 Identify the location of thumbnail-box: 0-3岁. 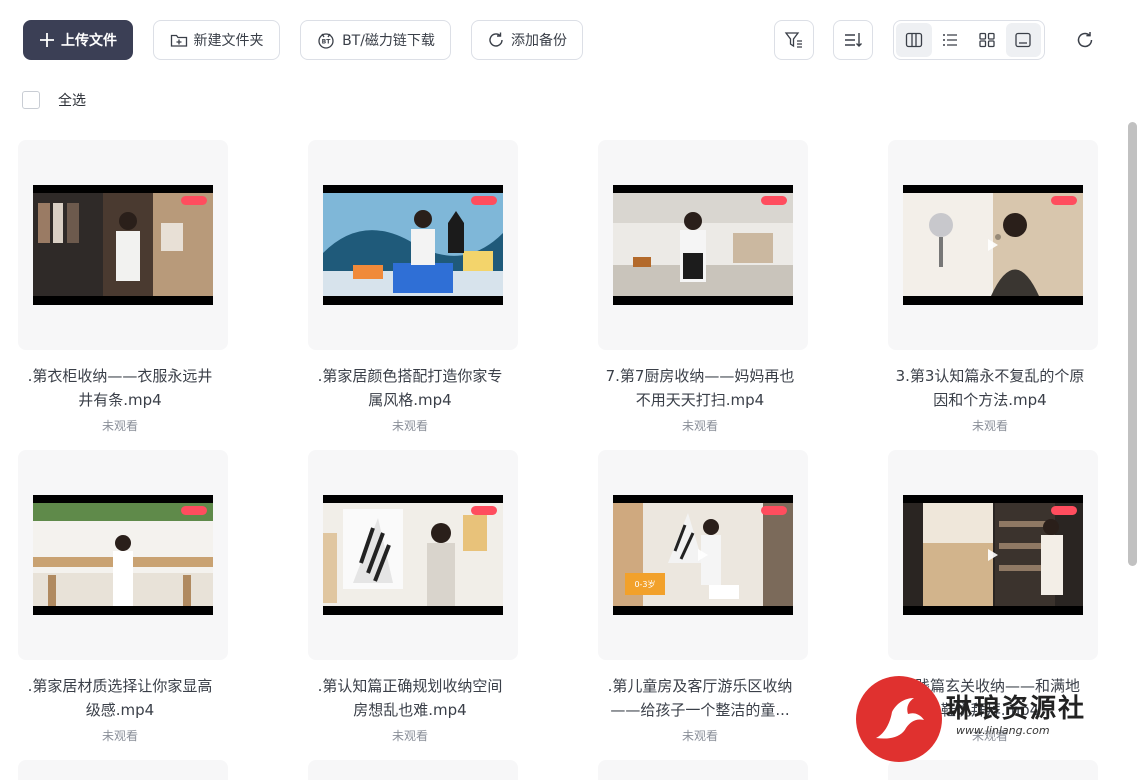
(703, 555).